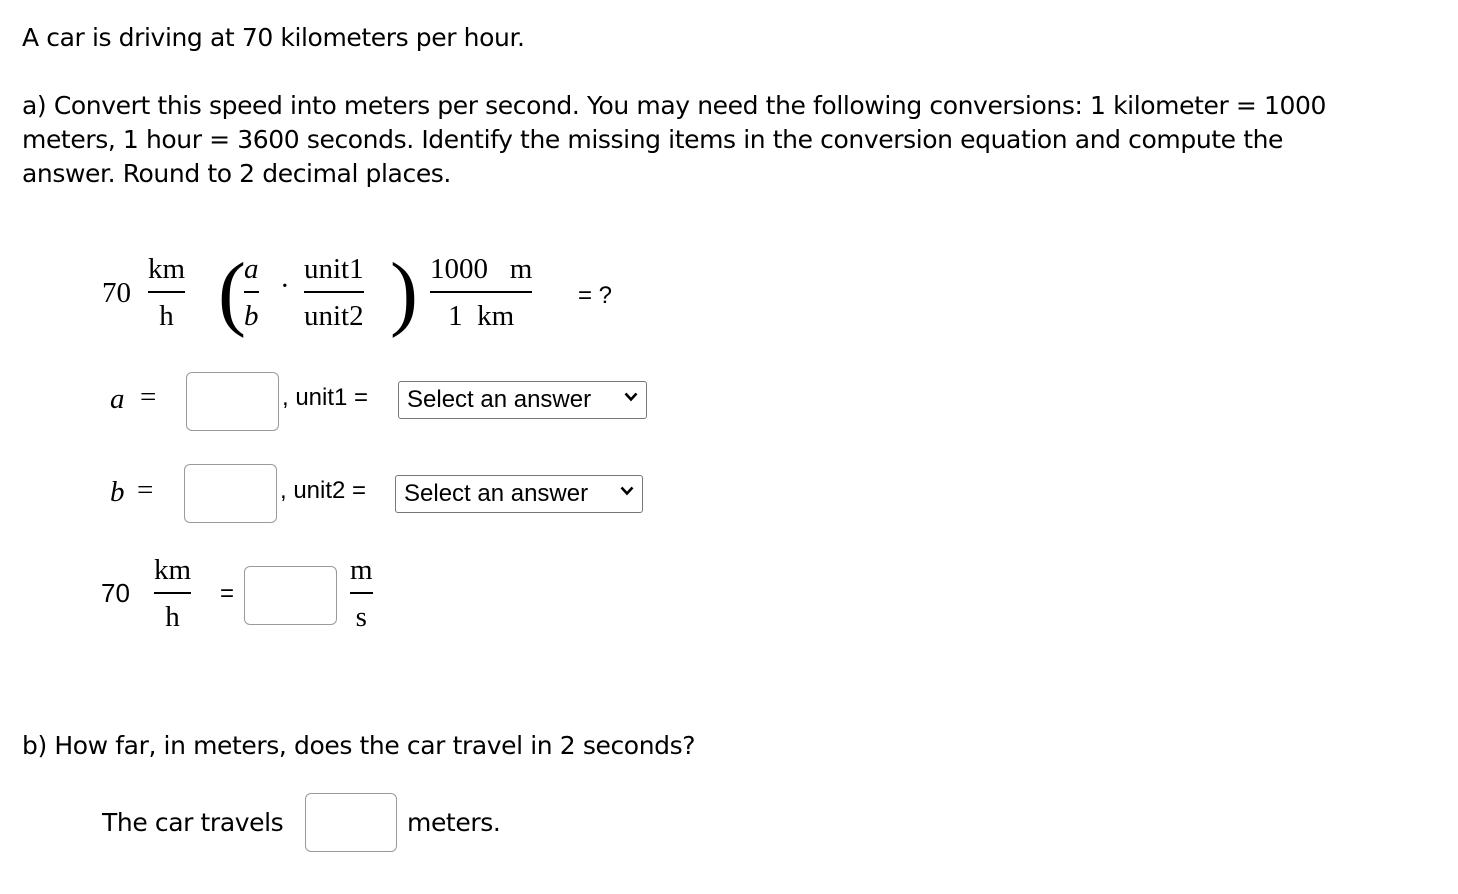 Image resolution: width=1458 pixels, height=894 pixels. I want to click on part-b-prefix: The car travels, so click(193, 822).